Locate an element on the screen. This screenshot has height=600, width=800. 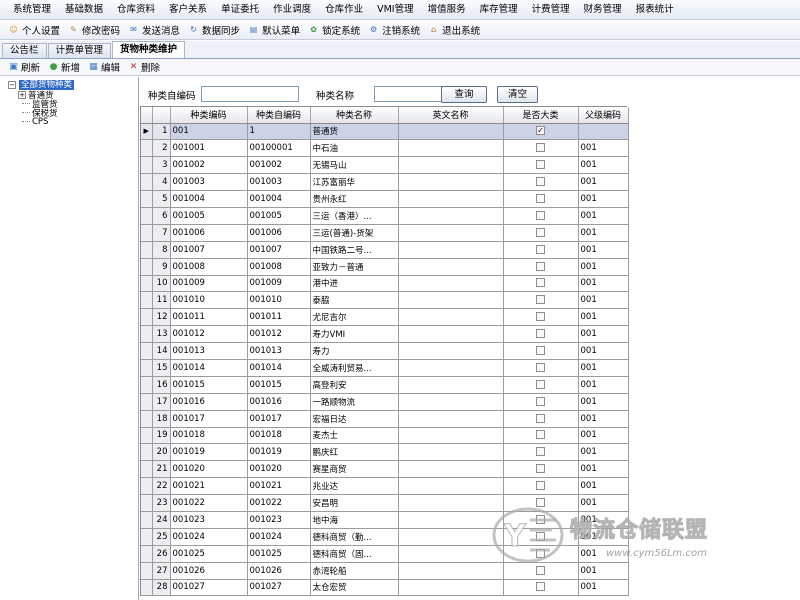
menu-item: 基础数据 is located at coordinates (84, 10).